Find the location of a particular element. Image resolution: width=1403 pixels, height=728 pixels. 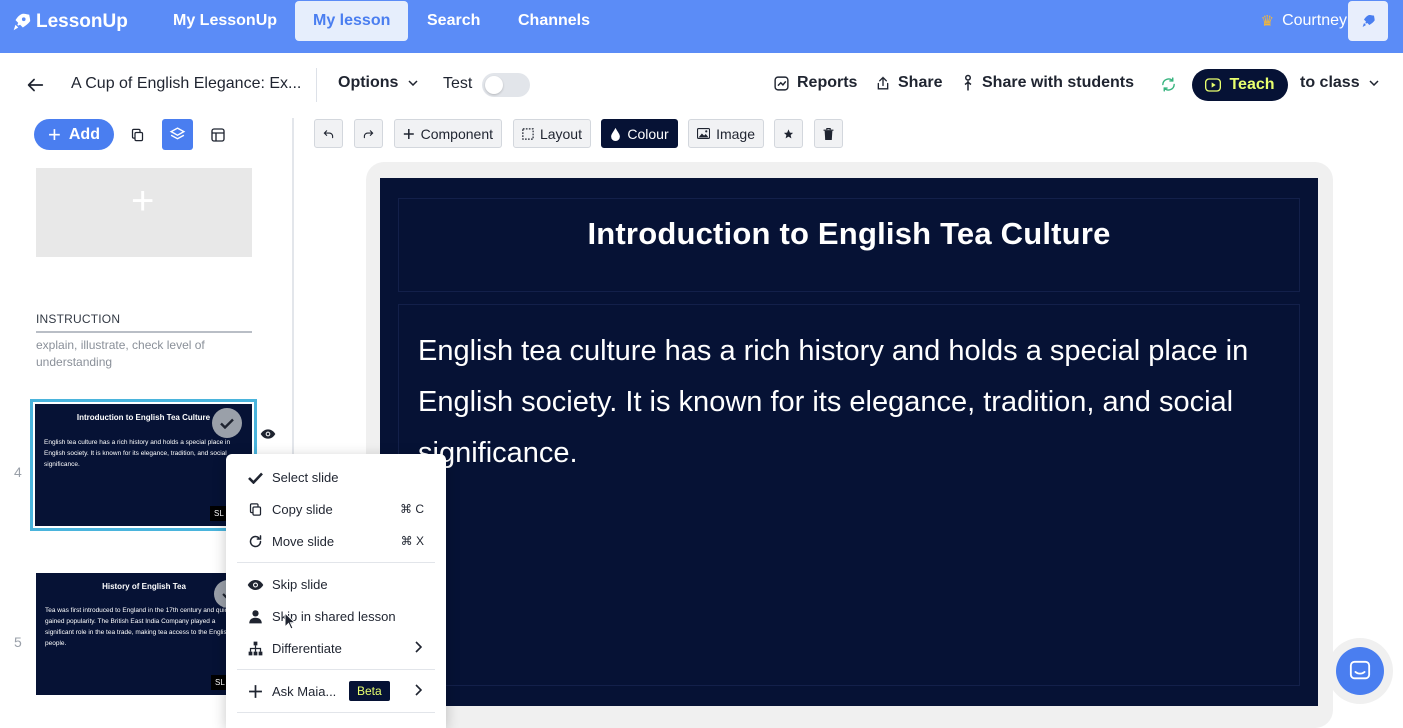

menu-label: Skip slide is located at coordinates (300, 584).